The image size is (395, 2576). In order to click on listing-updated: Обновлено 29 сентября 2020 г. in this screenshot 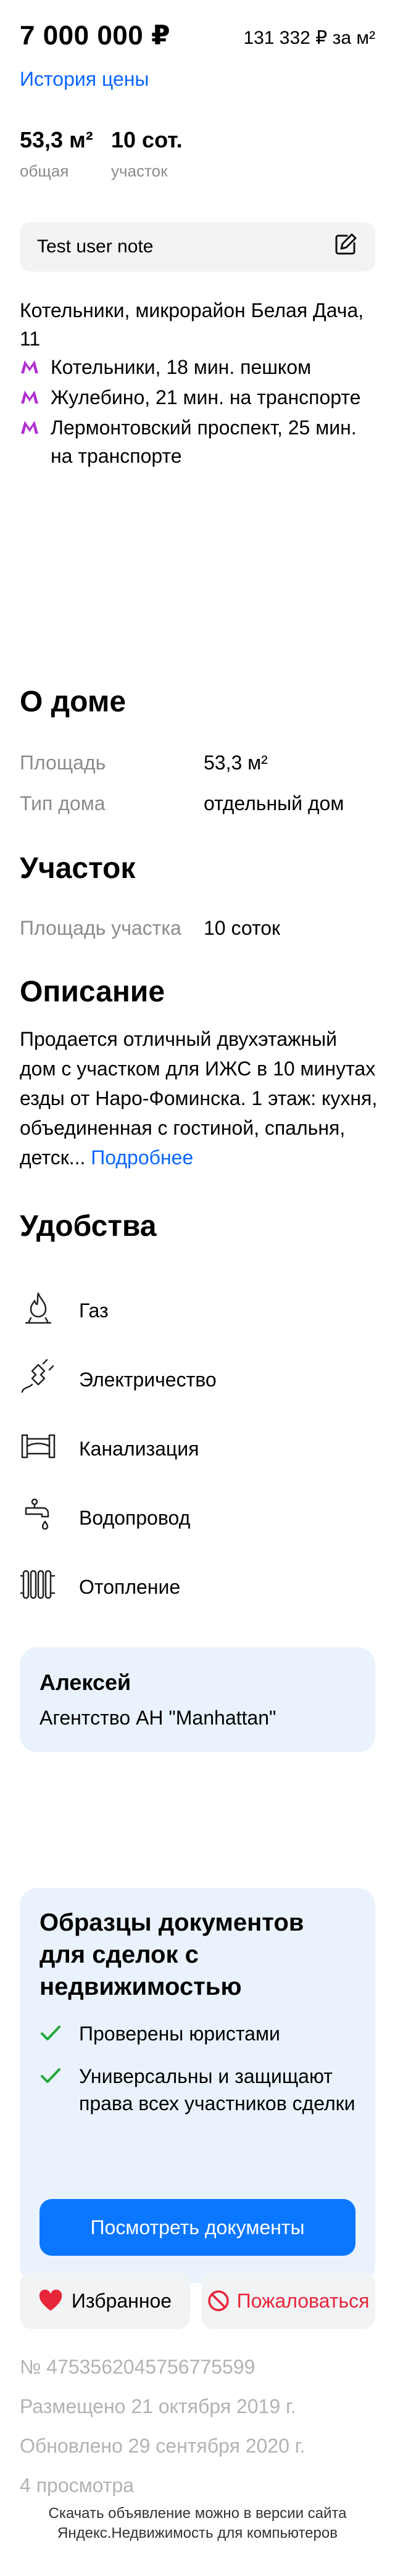, I will do `click(163, 2446)`.